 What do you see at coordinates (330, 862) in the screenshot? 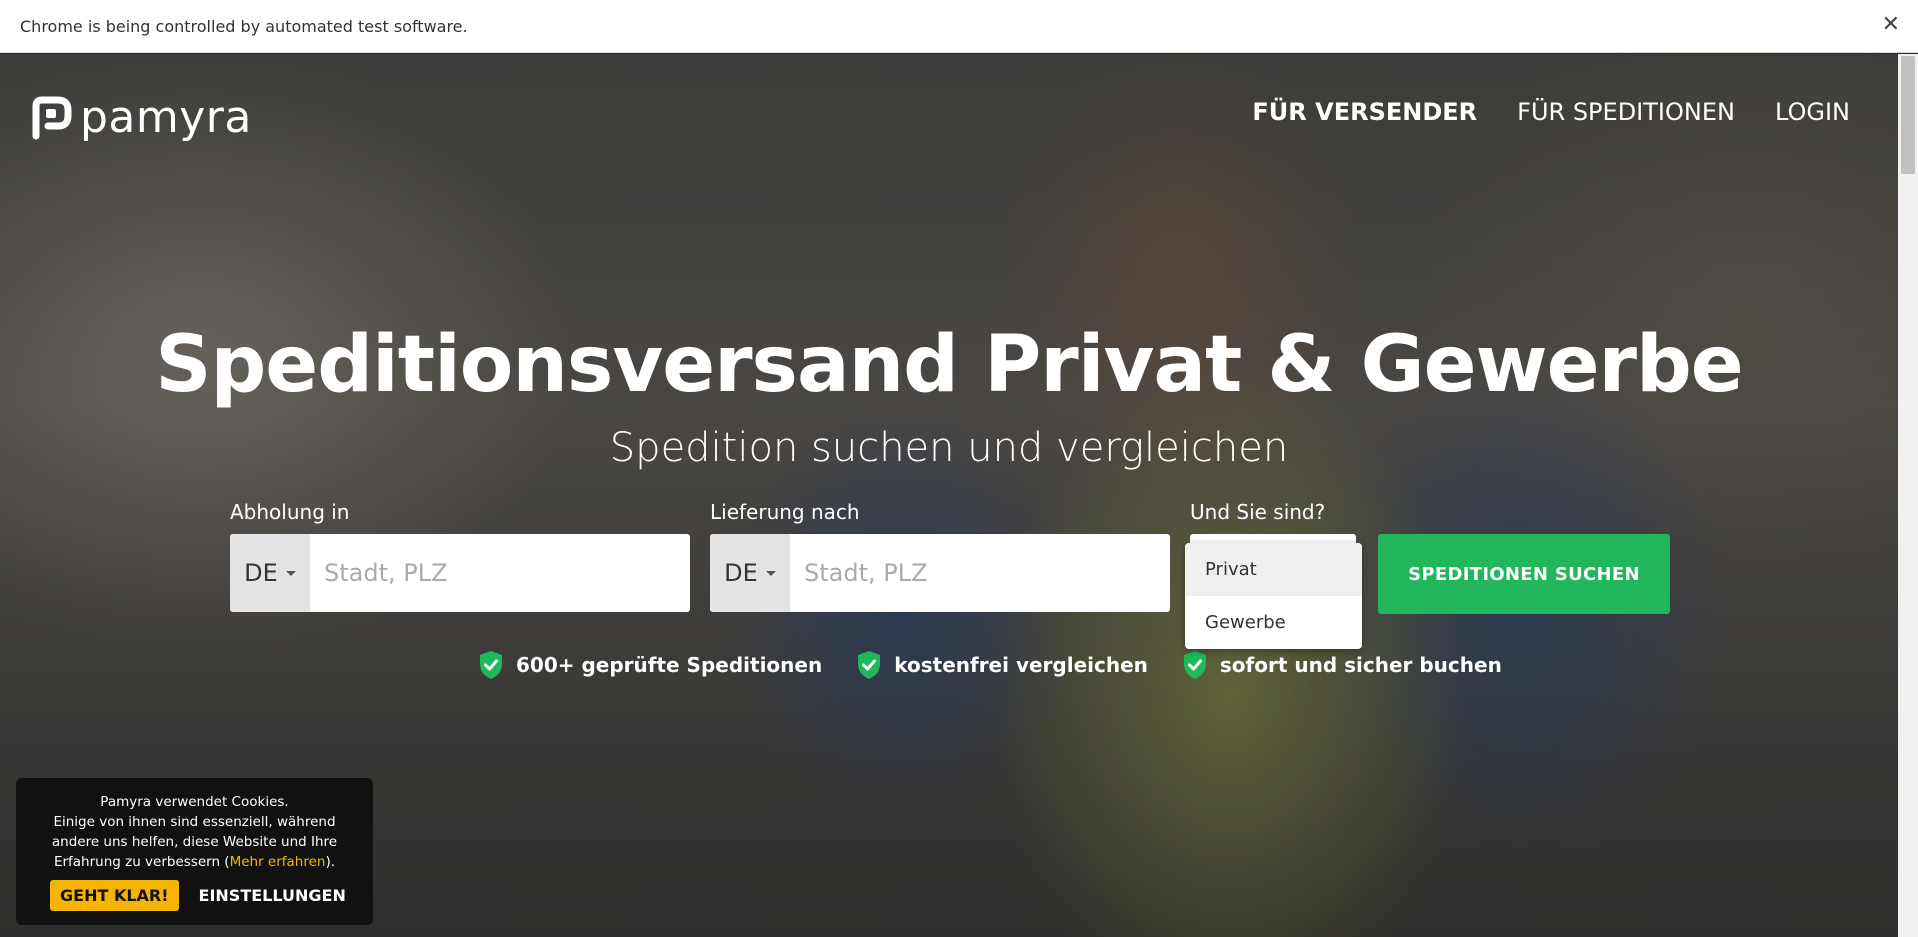
I see `cookie-description-end: ).` at bounding box center [330, 862].